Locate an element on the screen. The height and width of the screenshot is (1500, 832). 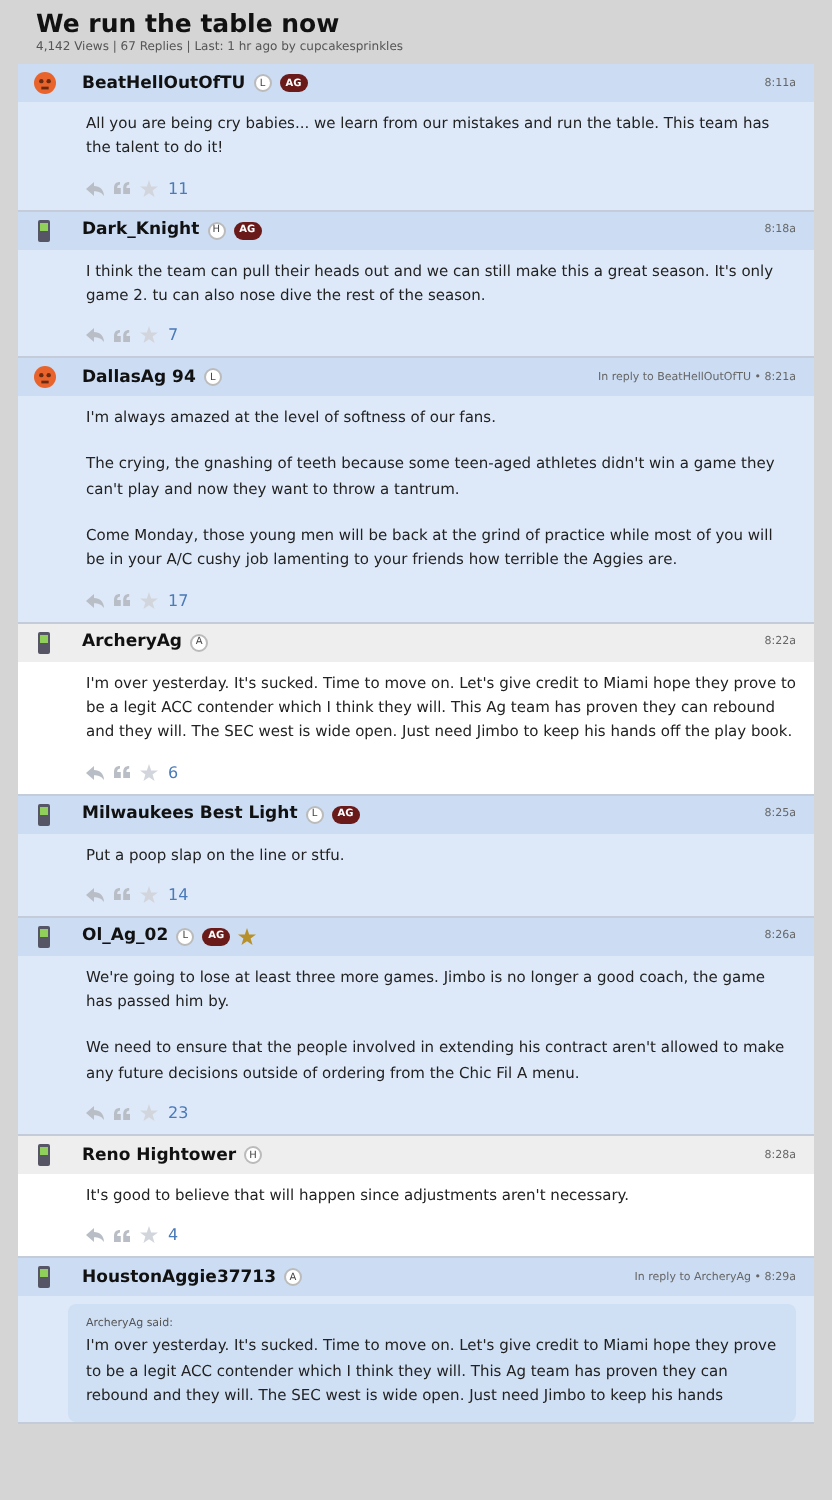
like-count: 7 is located at coordinates (173, 335).